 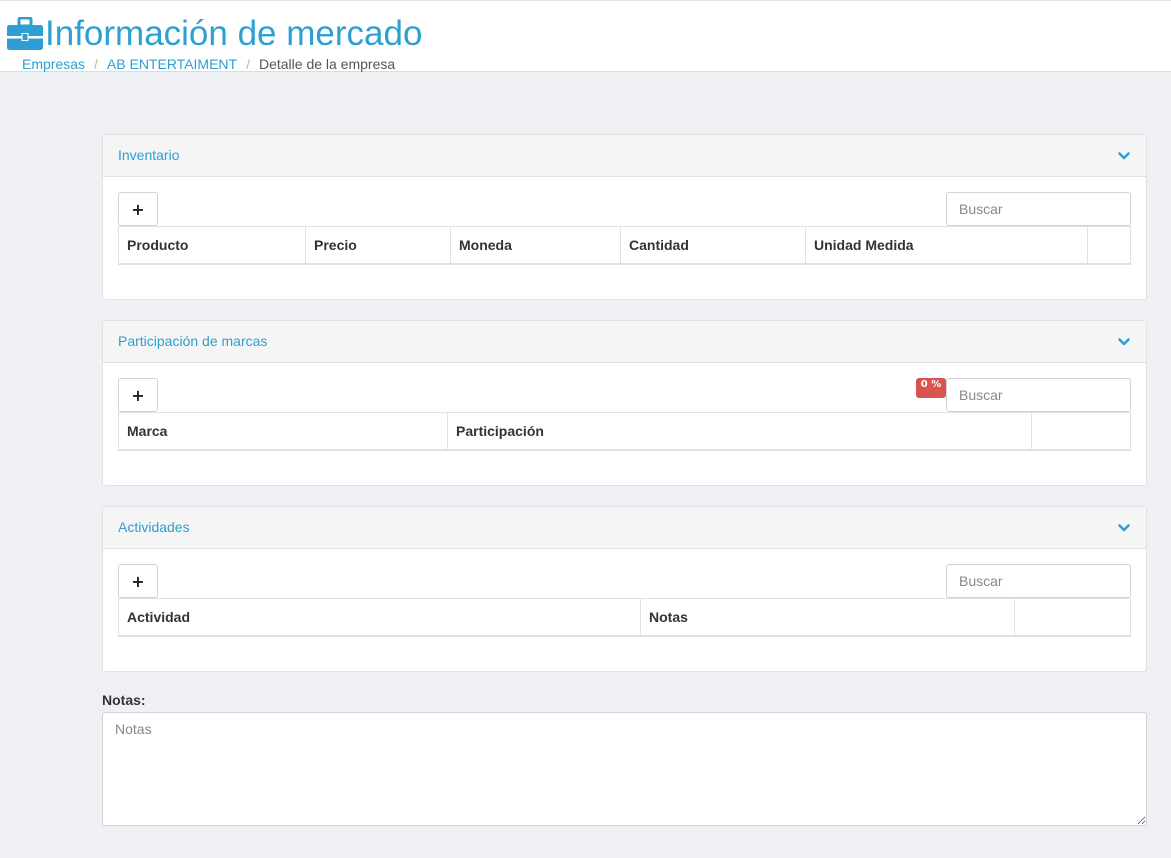 I want to click on add-actividad-button: +, so click(x=138, y=581).